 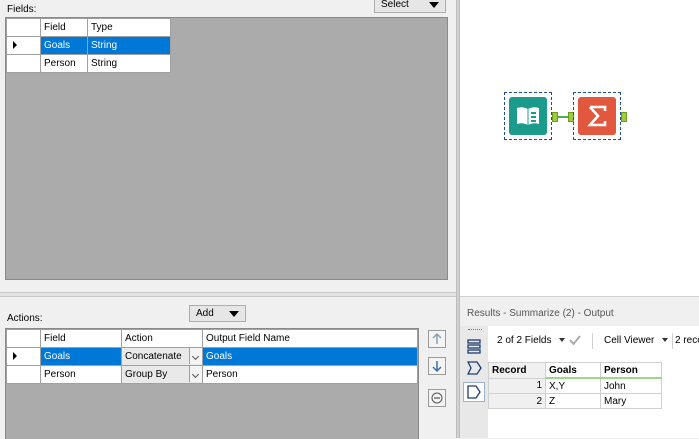 I want to click on goals-cell: Z, so click(x=573, y=401).